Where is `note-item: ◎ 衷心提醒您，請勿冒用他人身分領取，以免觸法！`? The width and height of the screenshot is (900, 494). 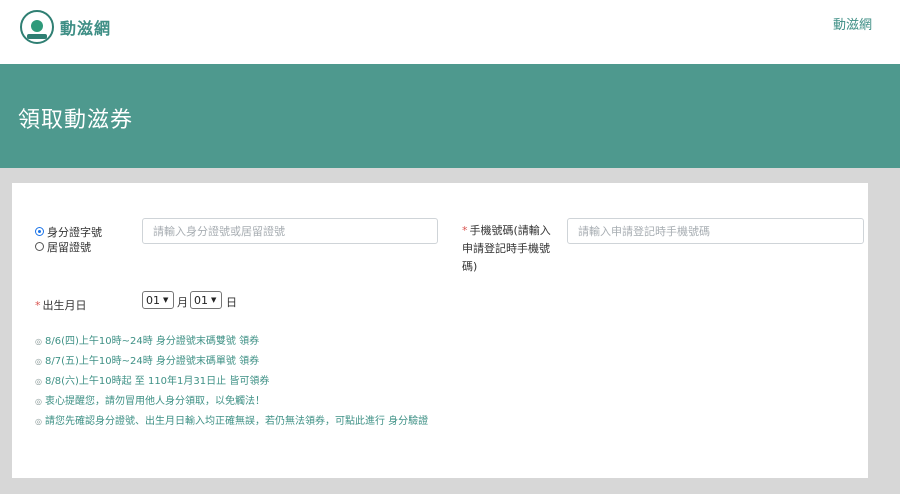 note-item: ◎ 衷心提醒您，請勿冒用他人身分領取，以免觸法！ is located at coordinates (231, 404).